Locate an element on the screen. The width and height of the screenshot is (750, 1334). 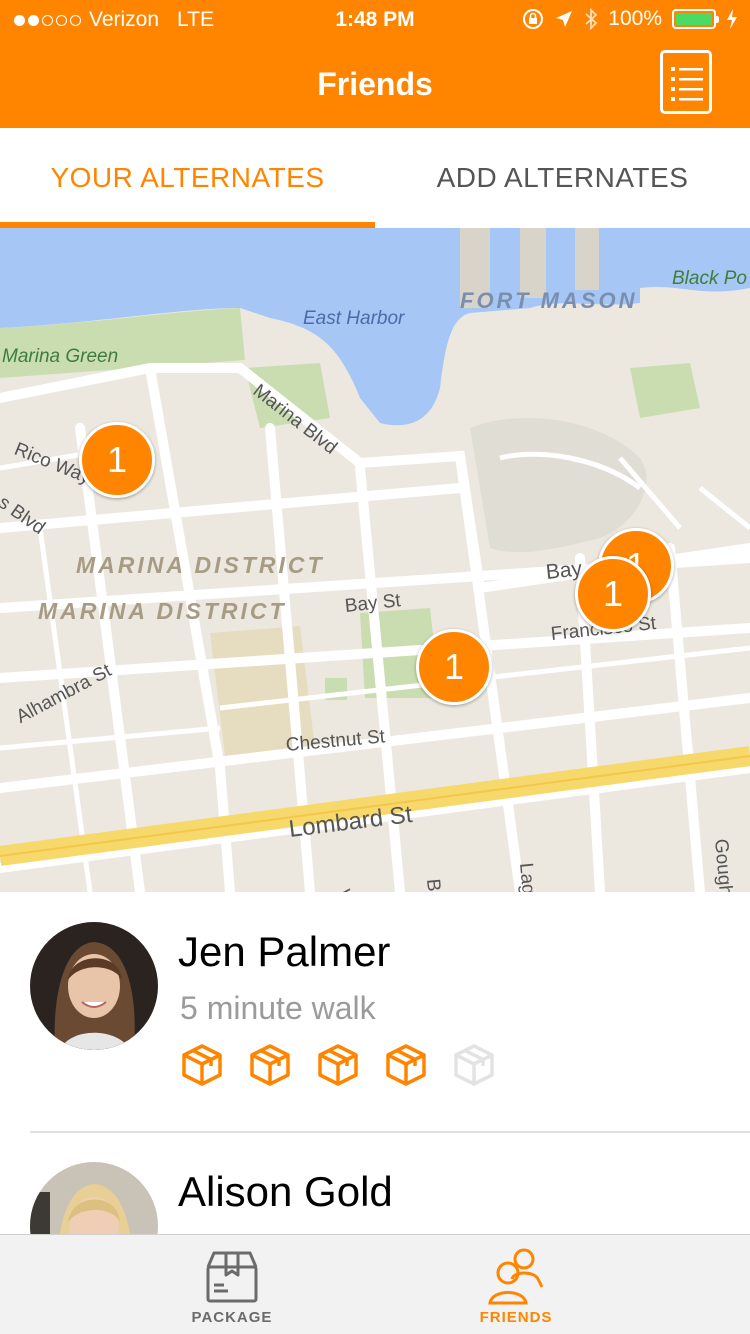
tab-package: PACKAGE is located at coordinates (232, 1284).